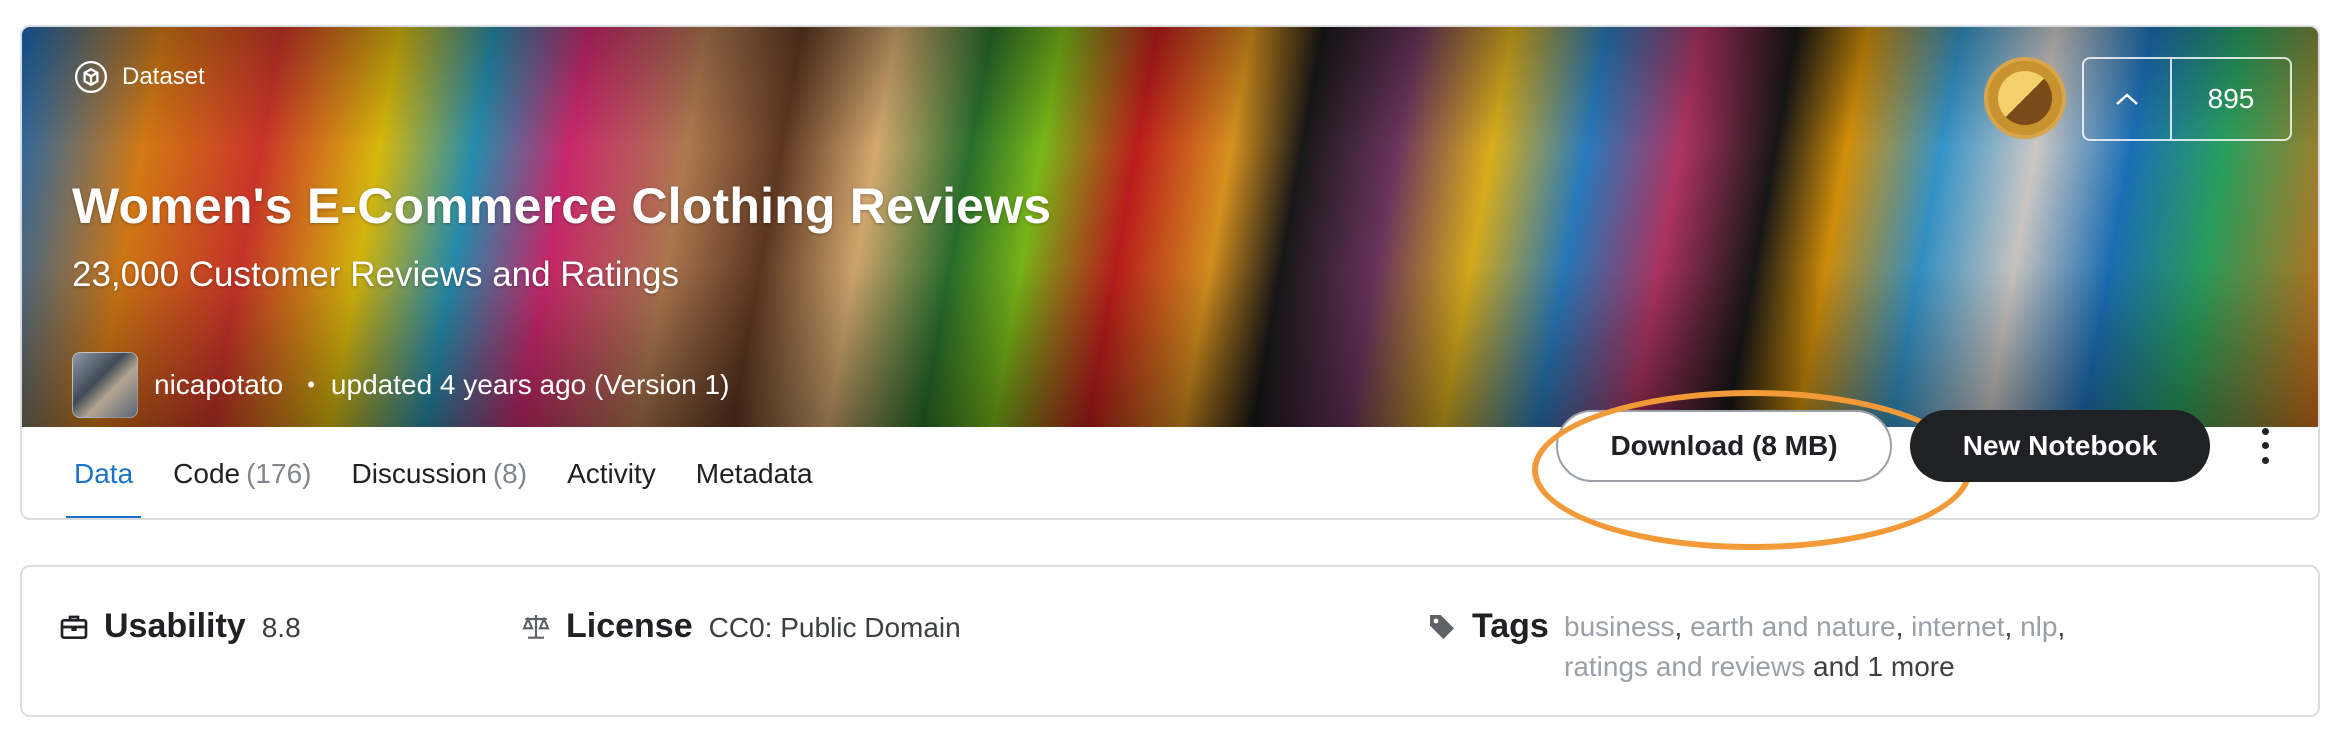  Describe the element at coordinates (1684, 666) in the screenshot. I see `tag-link: ratings and reviews` at that location.